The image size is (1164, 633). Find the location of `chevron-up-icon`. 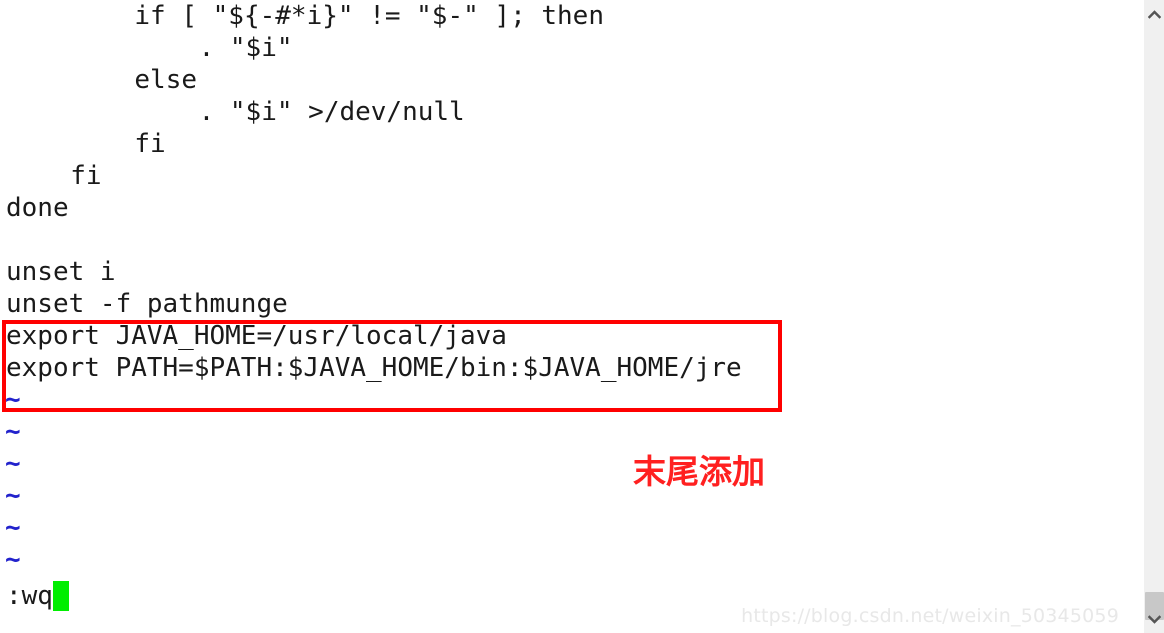

chevron-up-icon is located at coordinates (1154, 14).